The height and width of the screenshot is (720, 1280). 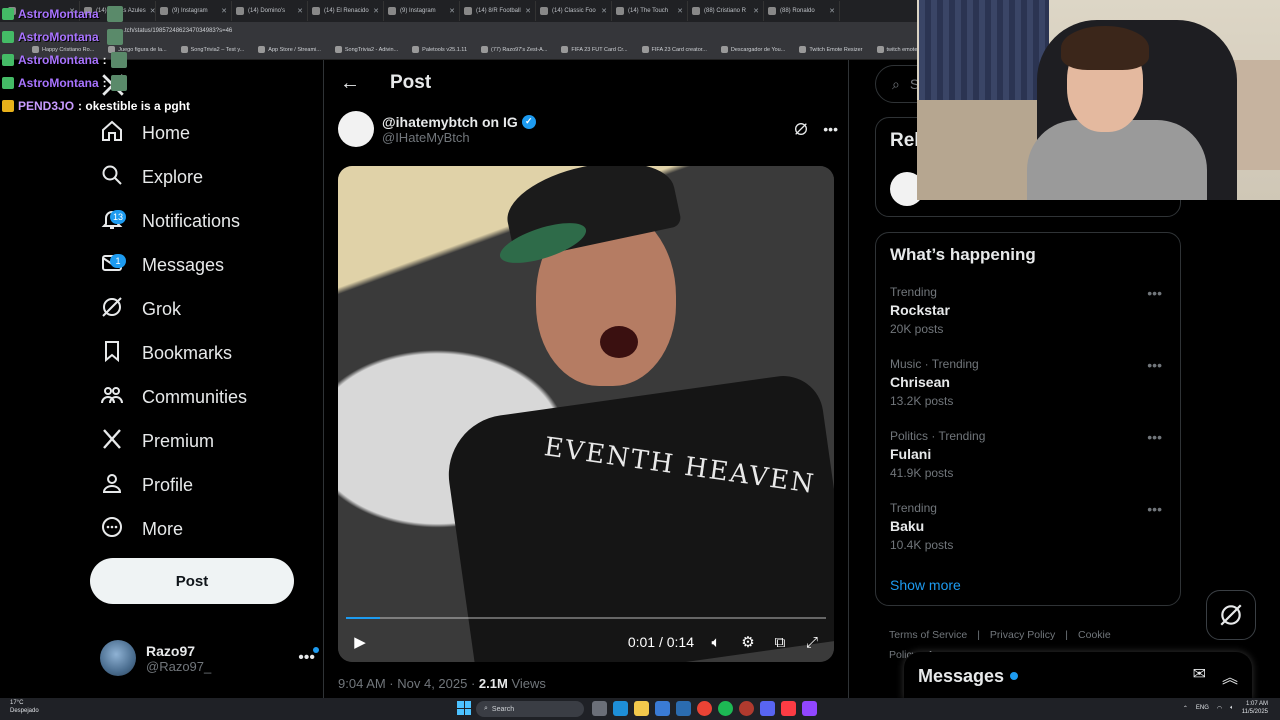 I want to click on trend-item: Music · Trending Chrisean 13.2K posts •••, so click(x=1030, y=387).